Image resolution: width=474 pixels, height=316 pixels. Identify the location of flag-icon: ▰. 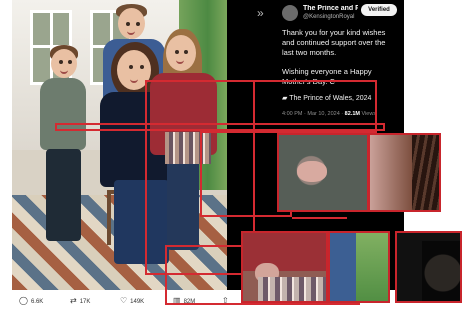
(285, 98).